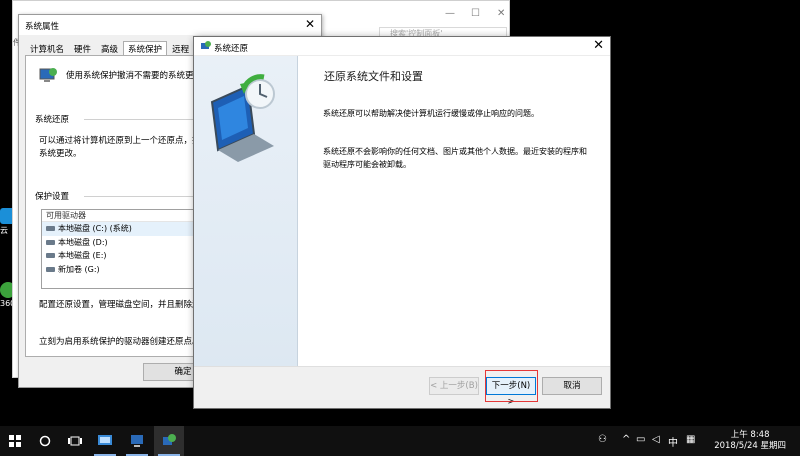 The width and height of the screenshot is (800, 456). I want to click on task-view-icon, so click(75, 441).